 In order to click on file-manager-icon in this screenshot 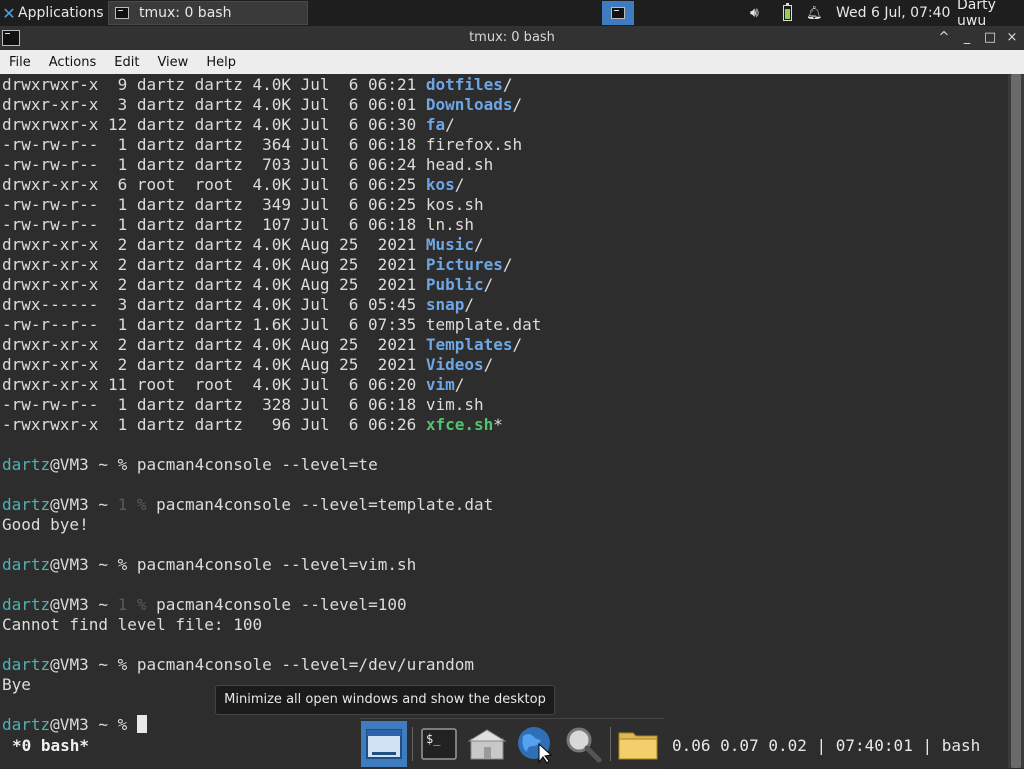, I will do `click(638, 744)`.